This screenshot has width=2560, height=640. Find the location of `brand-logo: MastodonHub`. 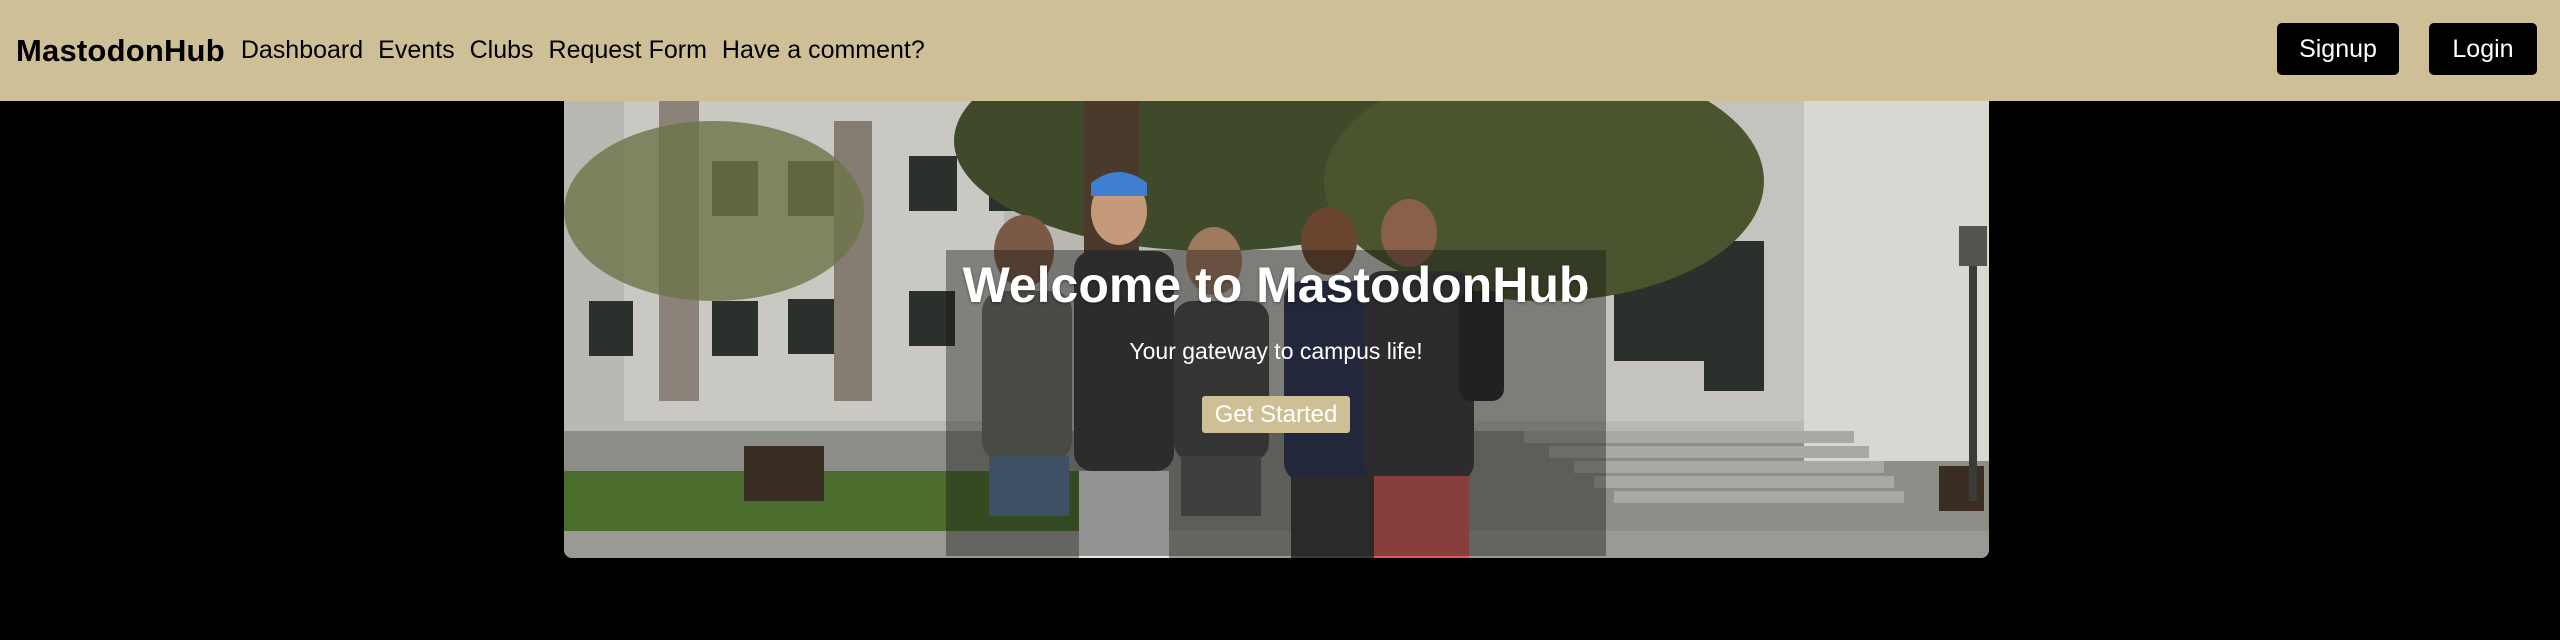

brand-logo: MastodonHub is located at coordinates (120, 51).